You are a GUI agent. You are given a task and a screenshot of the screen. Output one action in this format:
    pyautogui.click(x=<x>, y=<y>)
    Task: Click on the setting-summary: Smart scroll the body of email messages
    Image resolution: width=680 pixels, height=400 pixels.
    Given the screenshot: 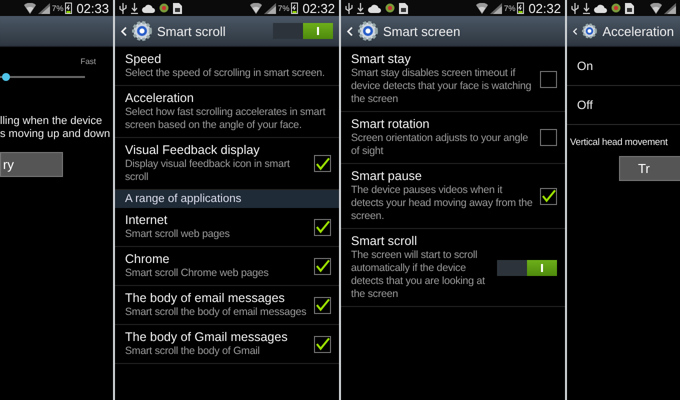 What is the action you would take?
    pyautogui.click(x=216, y=312)
    